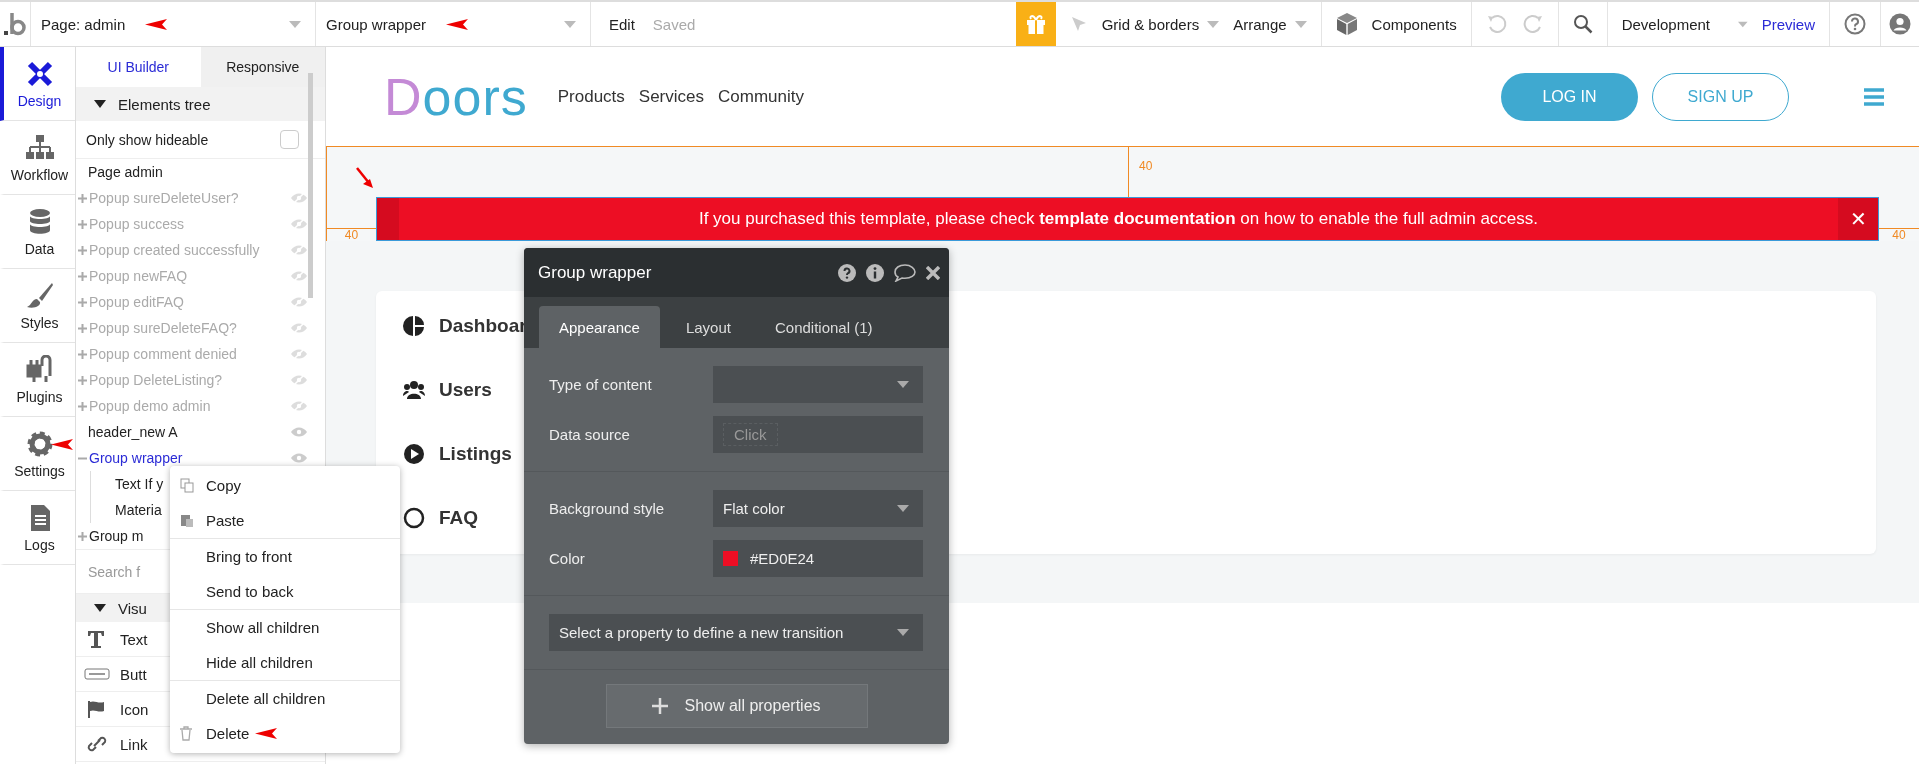 The width and height of the screenshot is (1919, 764). What do you see at coordinates (590, 434) in the screenshot?
I see `property-label: Data source` at bounding box center [590, 434].